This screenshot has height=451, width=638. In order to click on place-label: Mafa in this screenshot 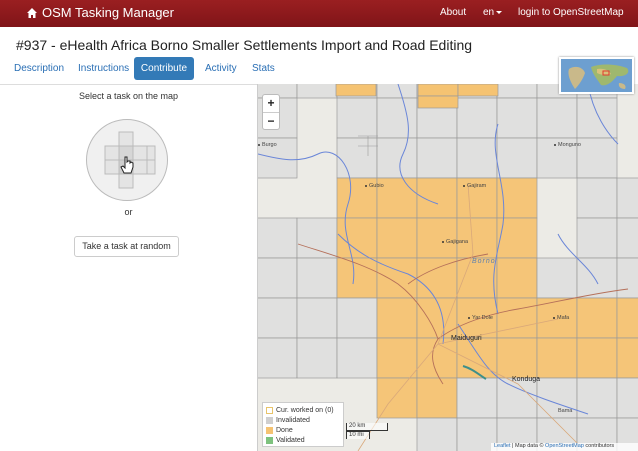, I will do `click(561, 318)`.